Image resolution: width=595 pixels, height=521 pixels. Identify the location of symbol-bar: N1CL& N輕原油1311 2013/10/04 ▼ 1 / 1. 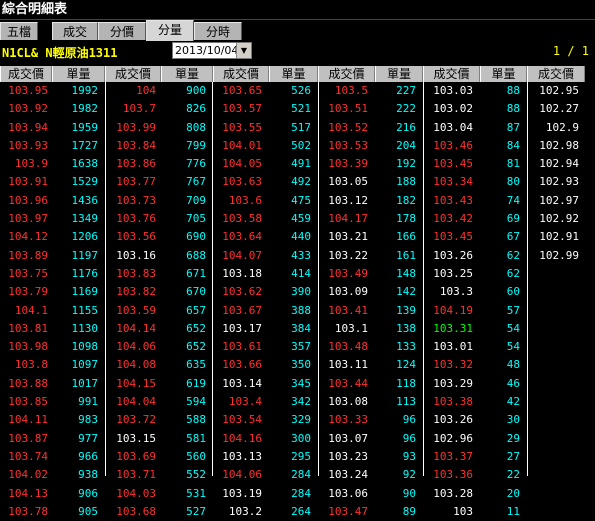
(297, 51).